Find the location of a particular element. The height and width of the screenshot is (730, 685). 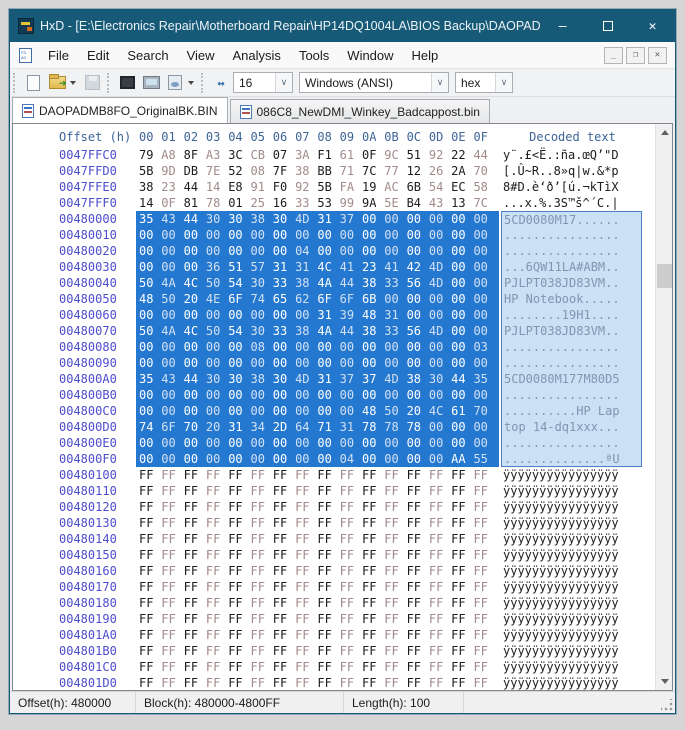

resize-grip is located at coordinates (667, 705).